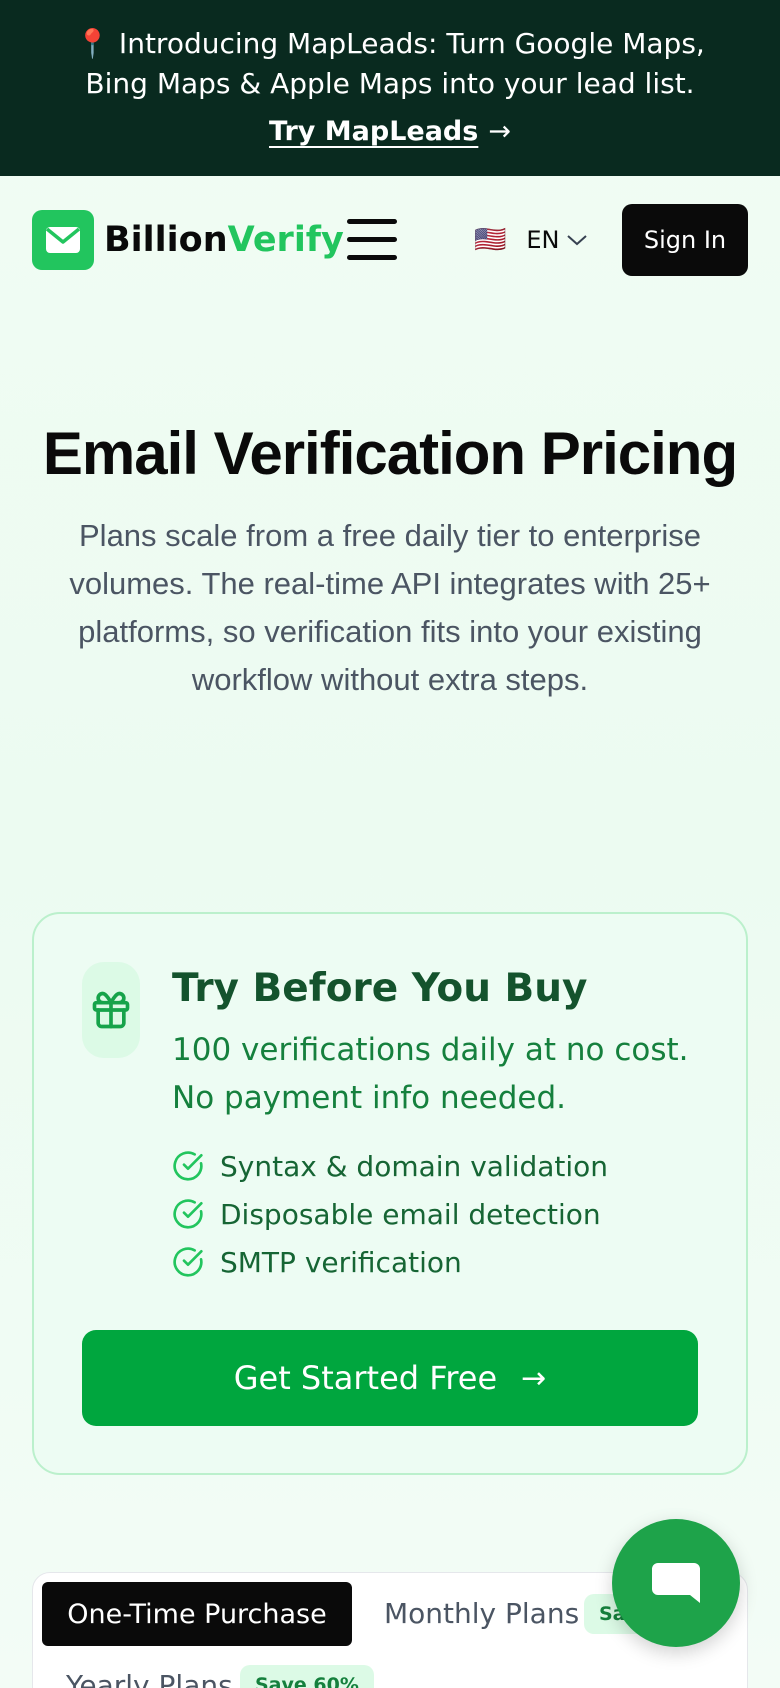 The image size is (780, 1688). Describe the element at coordinates (365, 1378) in the screenshot. I see `cta-label: Get Started Free` at that location.